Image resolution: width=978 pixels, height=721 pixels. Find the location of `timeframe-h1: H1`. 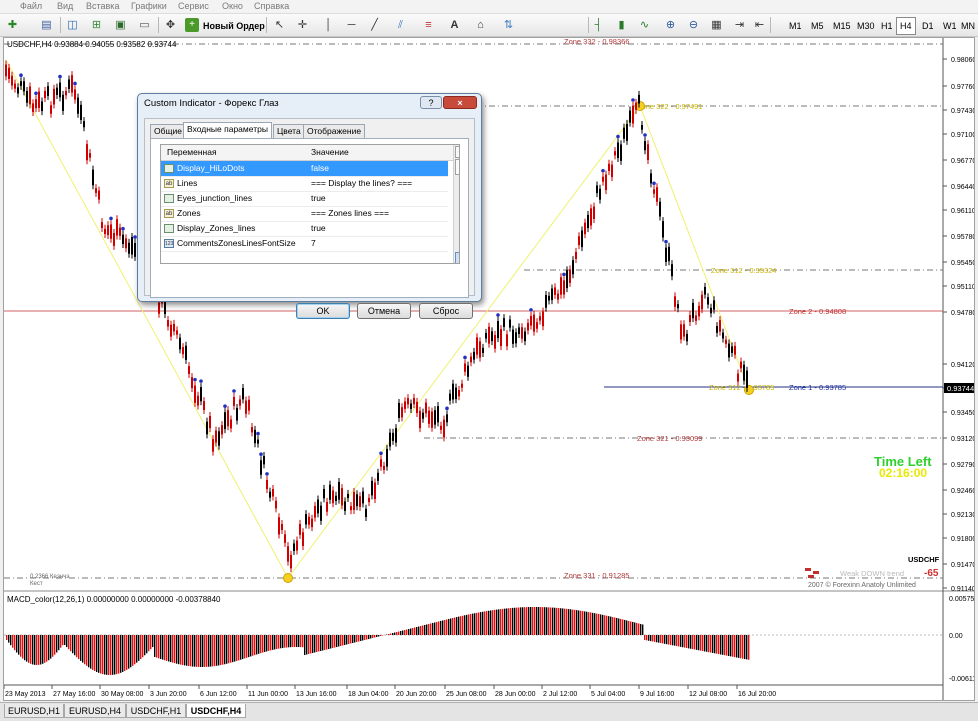

timeframe-h1: H1 is located at coordinates (887, 26).